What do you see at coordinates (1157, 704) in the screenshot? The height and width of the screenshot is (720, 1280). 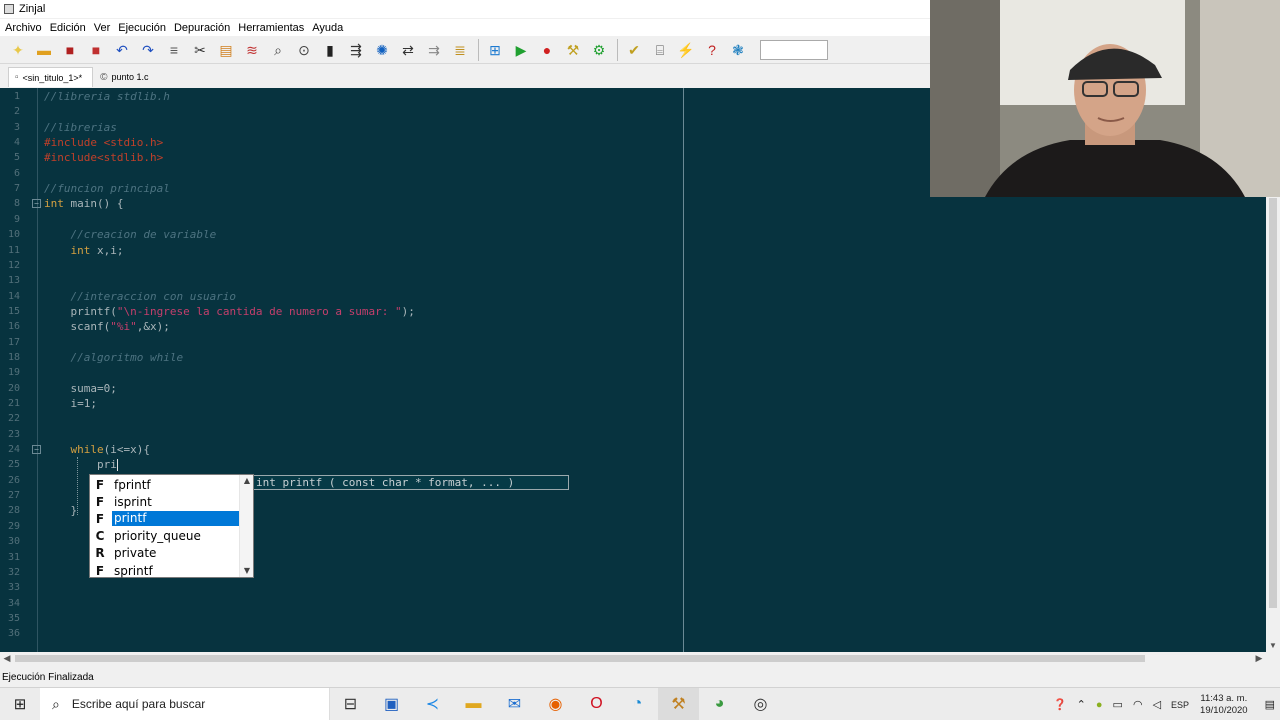 I see `volume-icon: ◁` at bounding box center [1157, 704].